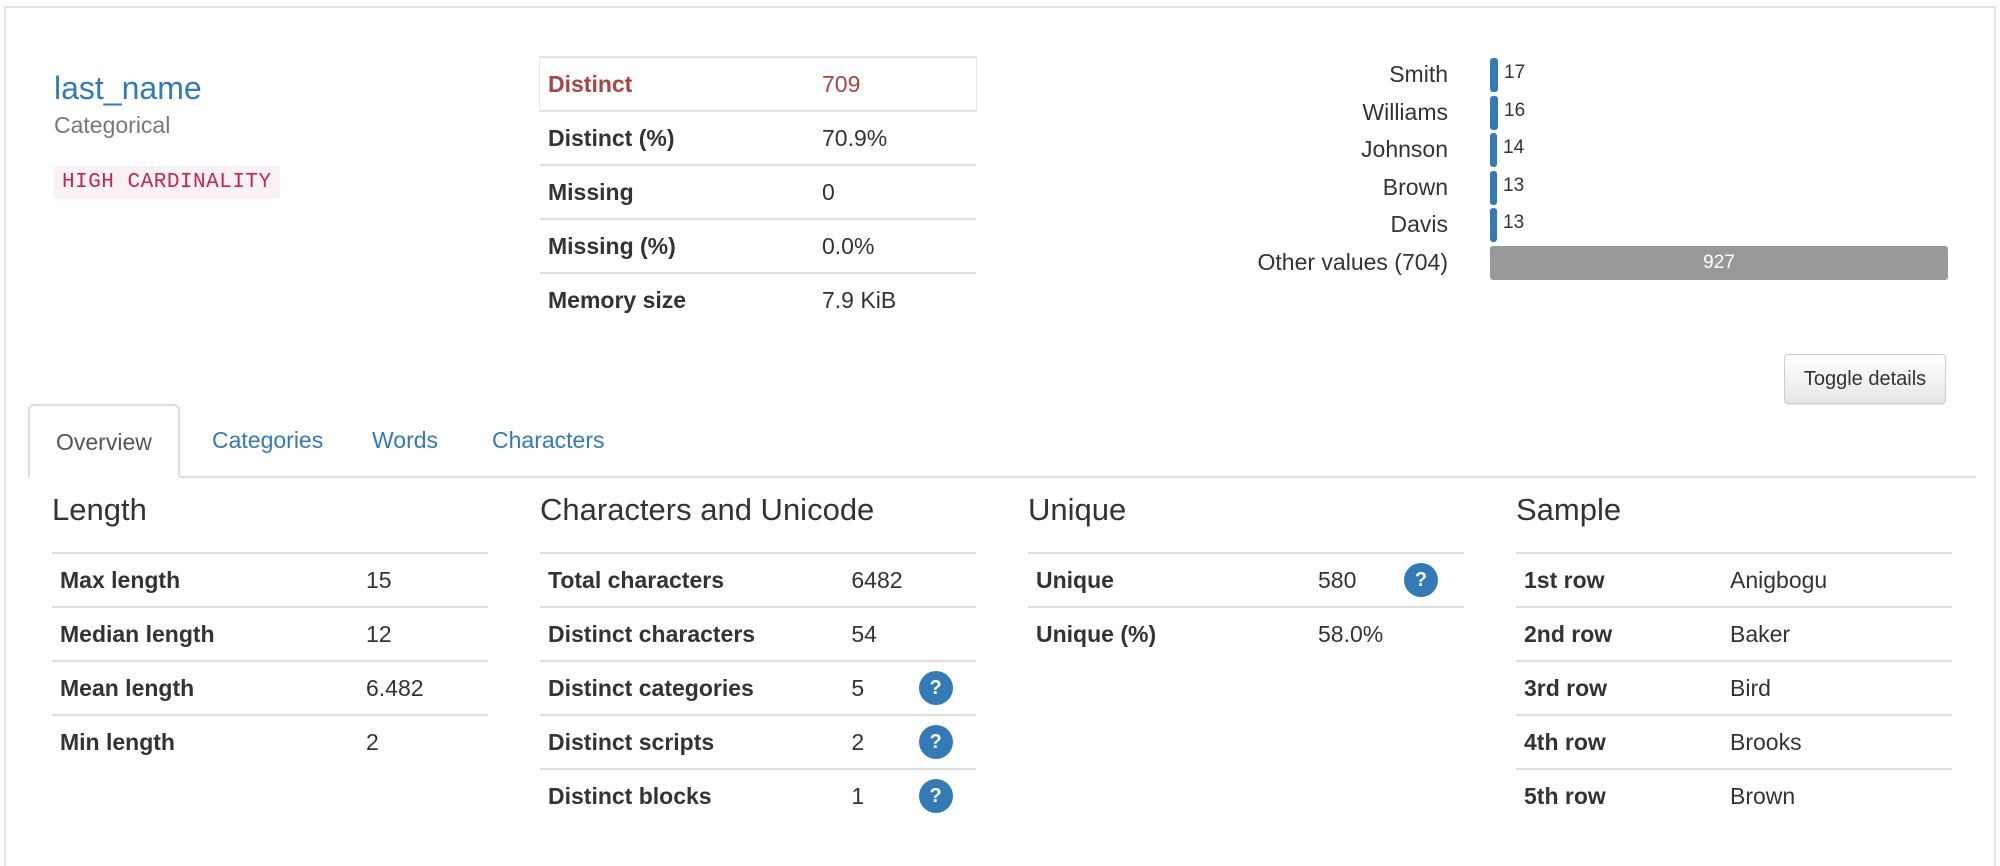 The image size is (2000, 866). I want to click on stat-label: Distinct (%), so click(677, 137).